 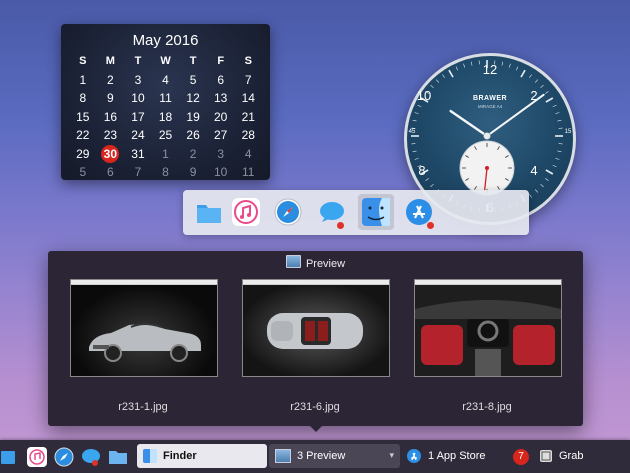 What do you see at coordinates (165, 40) in the screenshot?
I see `calendar-month-title: May 2016` at bounding box center [165, 40].